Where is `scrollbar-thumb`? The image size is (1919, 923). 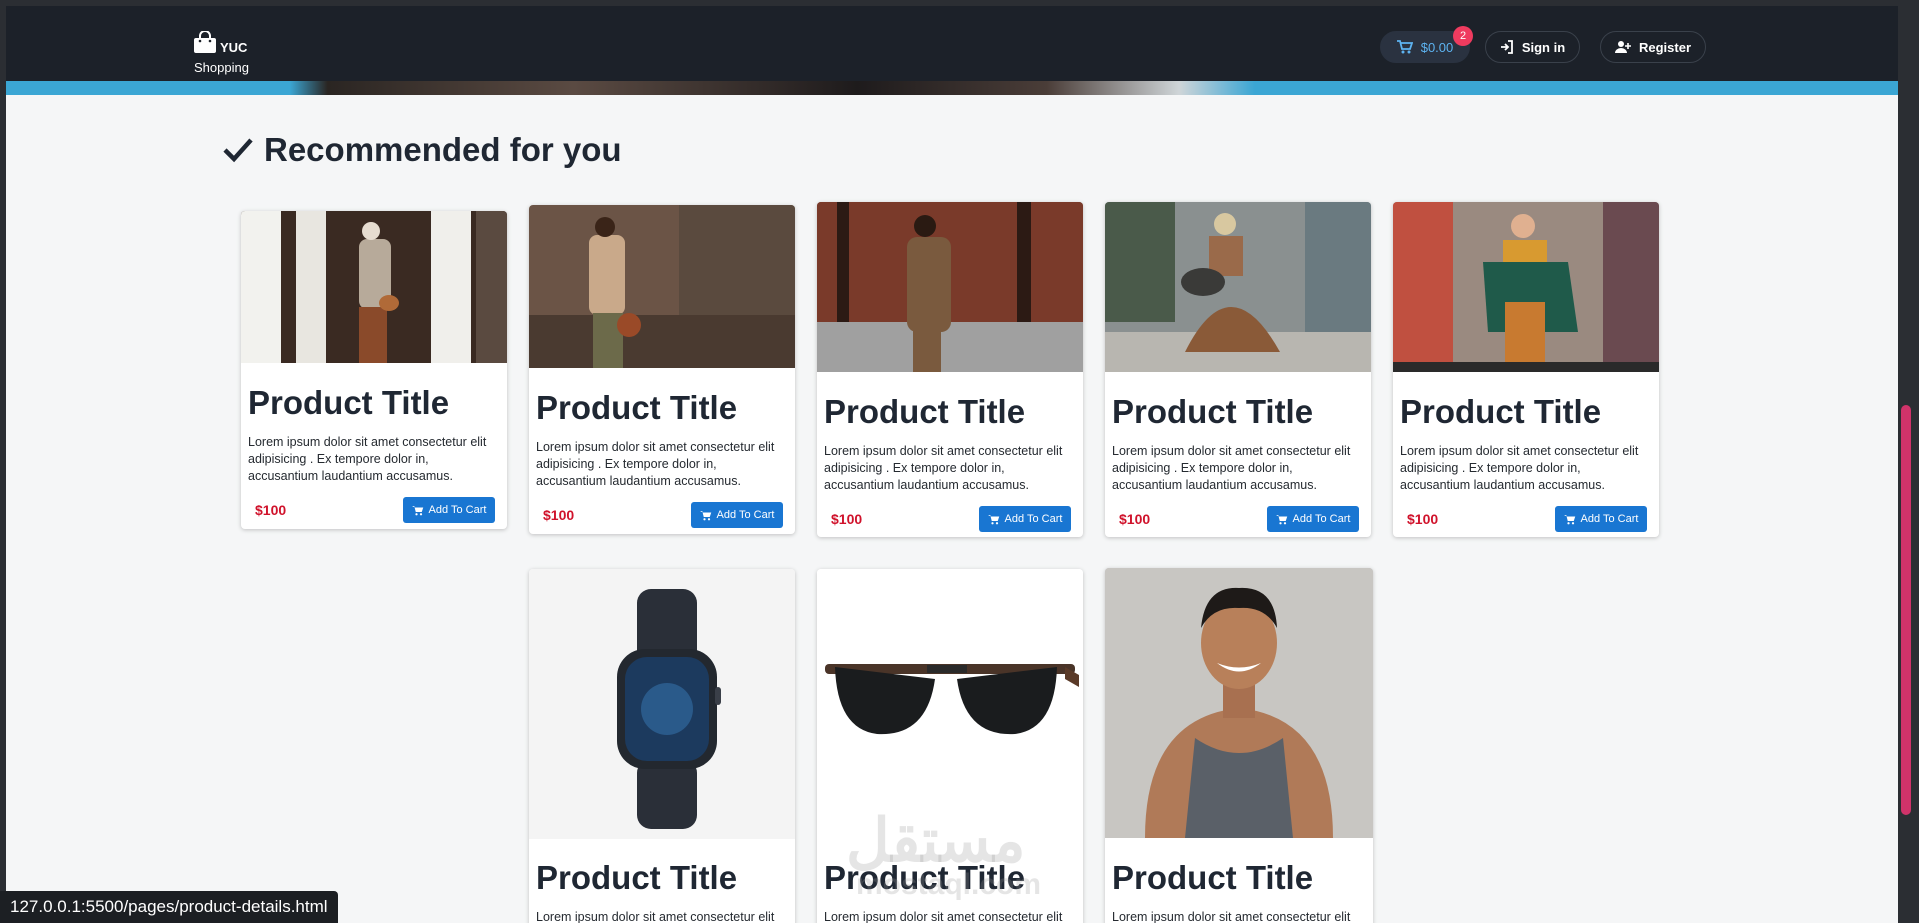 scrollbar-thumb is located at coordinates (1906, 610).